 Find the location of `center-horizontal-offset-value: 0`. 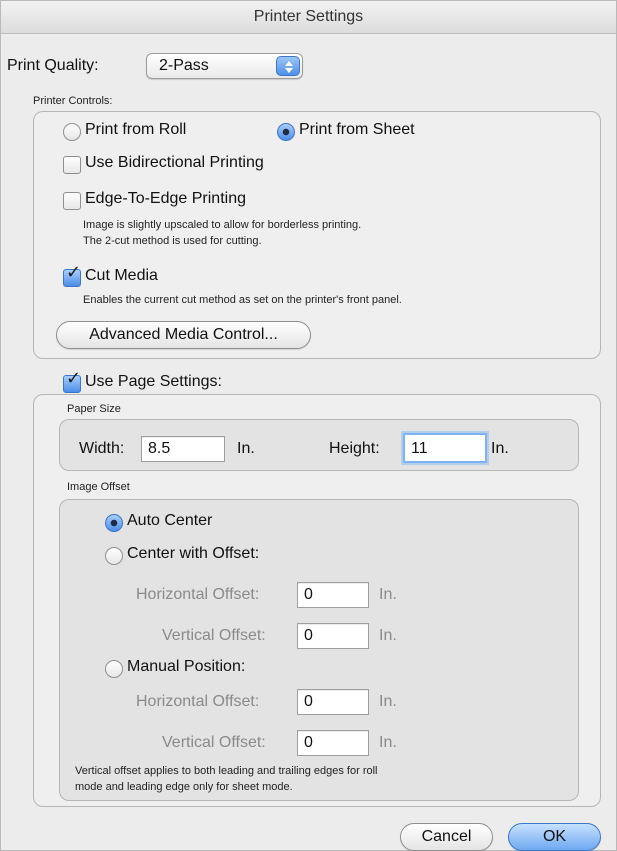

center-horizontal-offset-value: 0 is located at coordinates (308, 594).